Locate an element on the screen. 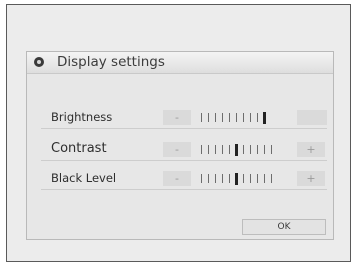 The width and height of the screenshot is (357, 268). brightness-decrease-button: - is located at coordinates (177, 117).